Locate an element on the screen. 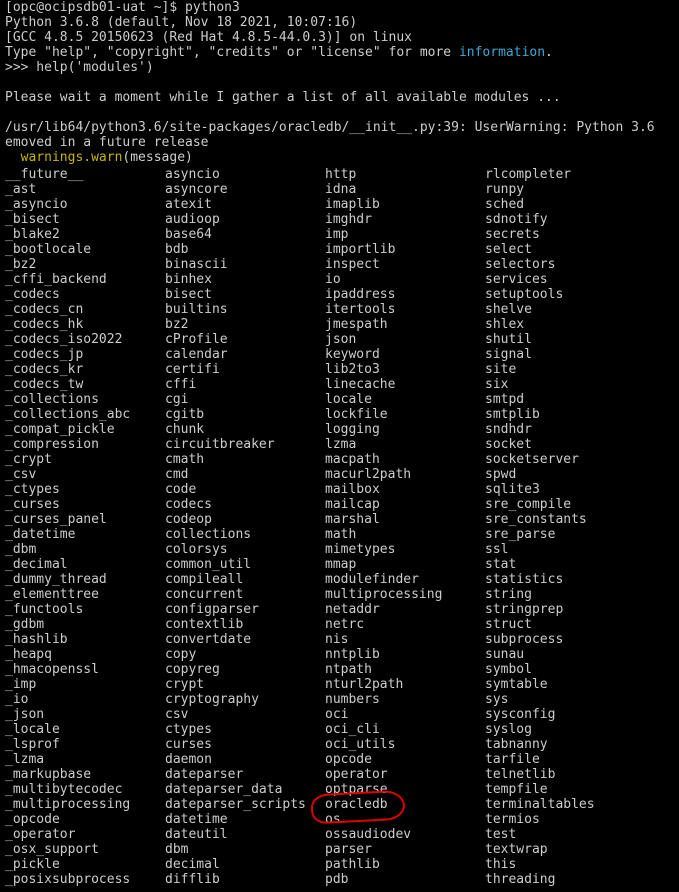  module-name: csv is located at coordinates (177, 714).